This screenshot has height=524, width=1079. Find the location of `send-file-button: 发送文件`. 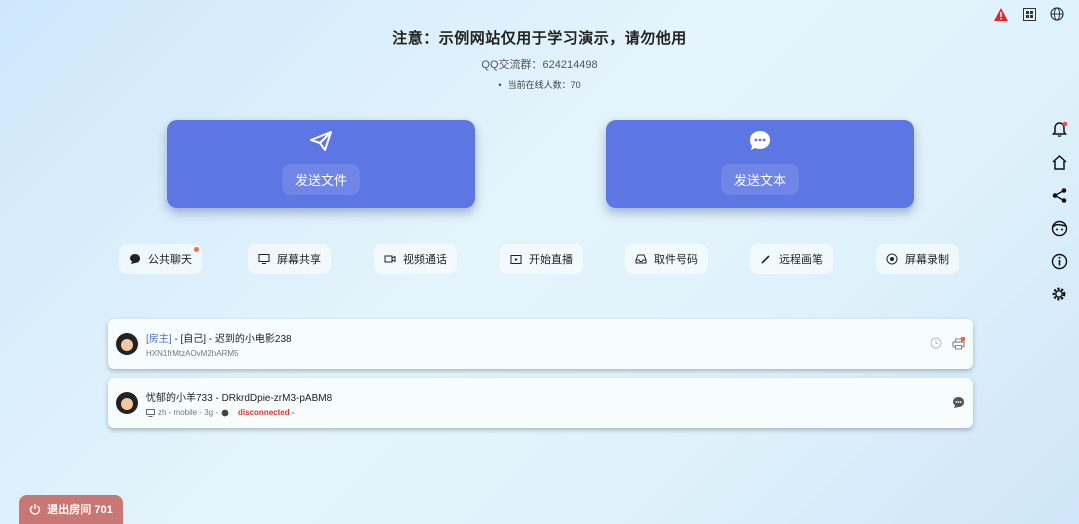

send-file-button: 发送文件 is located at coordinates (321, 164).